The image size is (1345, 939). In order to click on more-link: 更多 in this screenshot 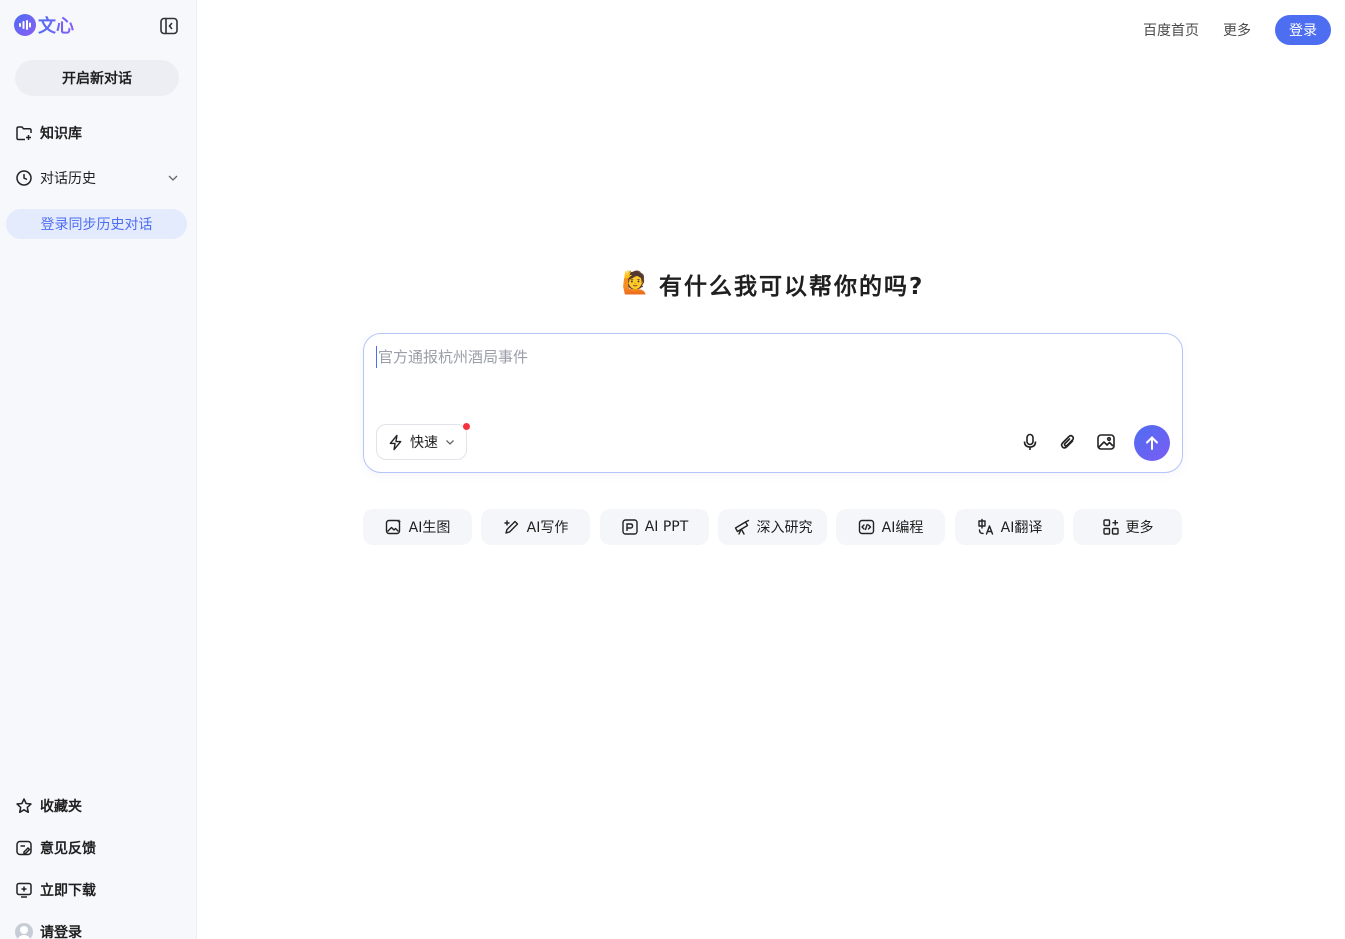, I will do `click(1237, 30)`.